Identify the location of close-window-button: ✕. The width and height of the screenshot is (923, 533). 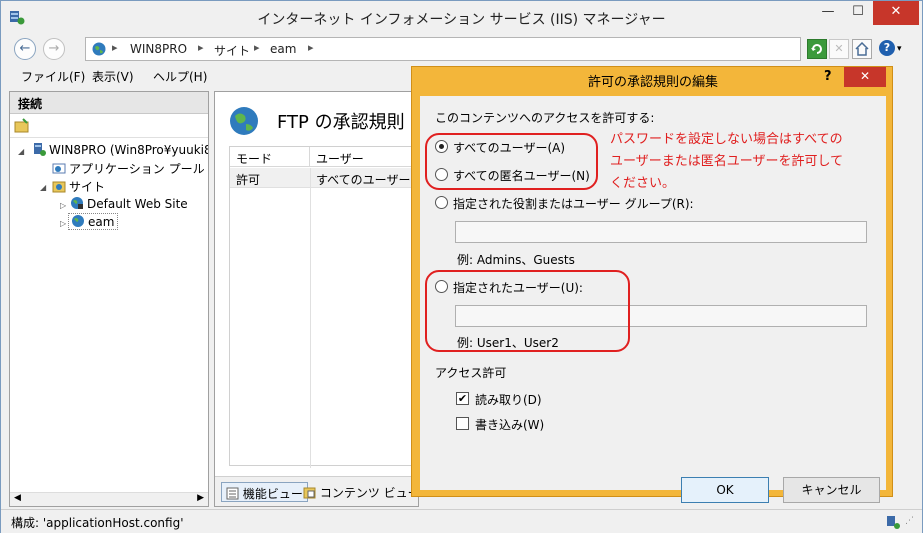
(896, 13).